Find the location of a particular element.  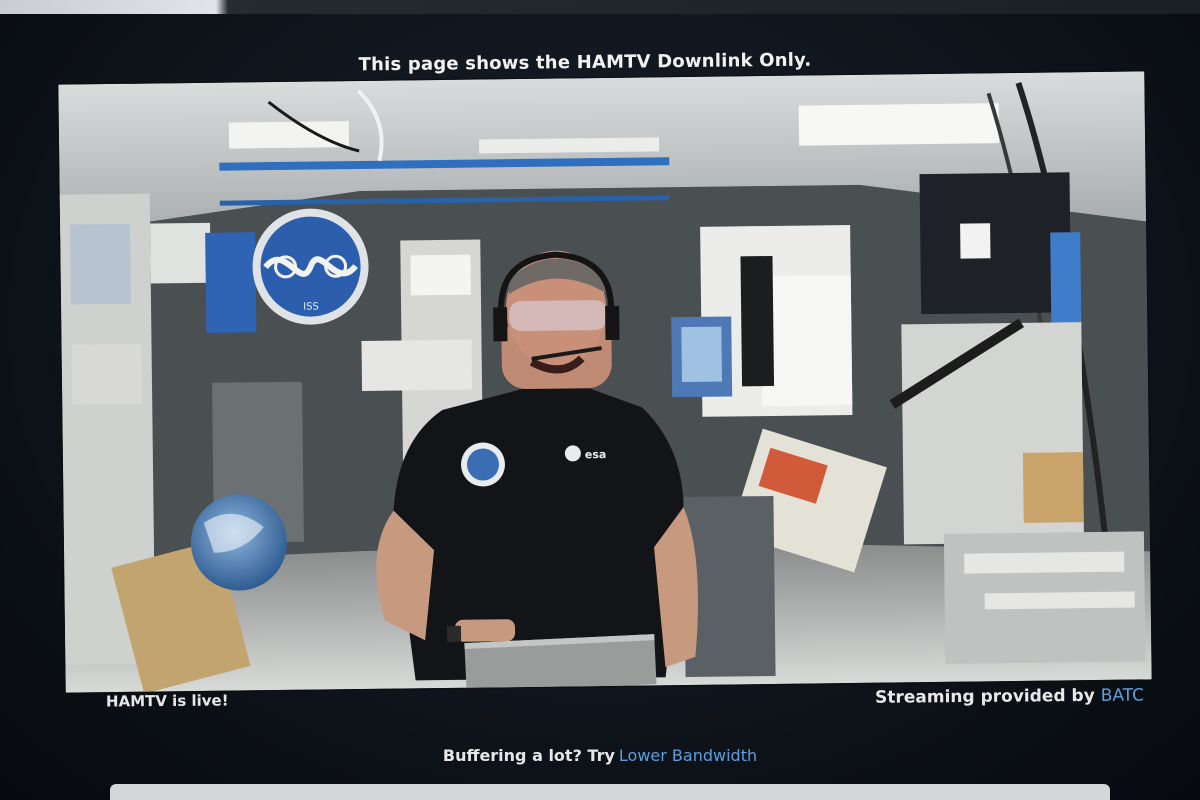

bottom-panel is located at coordinates (610, 792).